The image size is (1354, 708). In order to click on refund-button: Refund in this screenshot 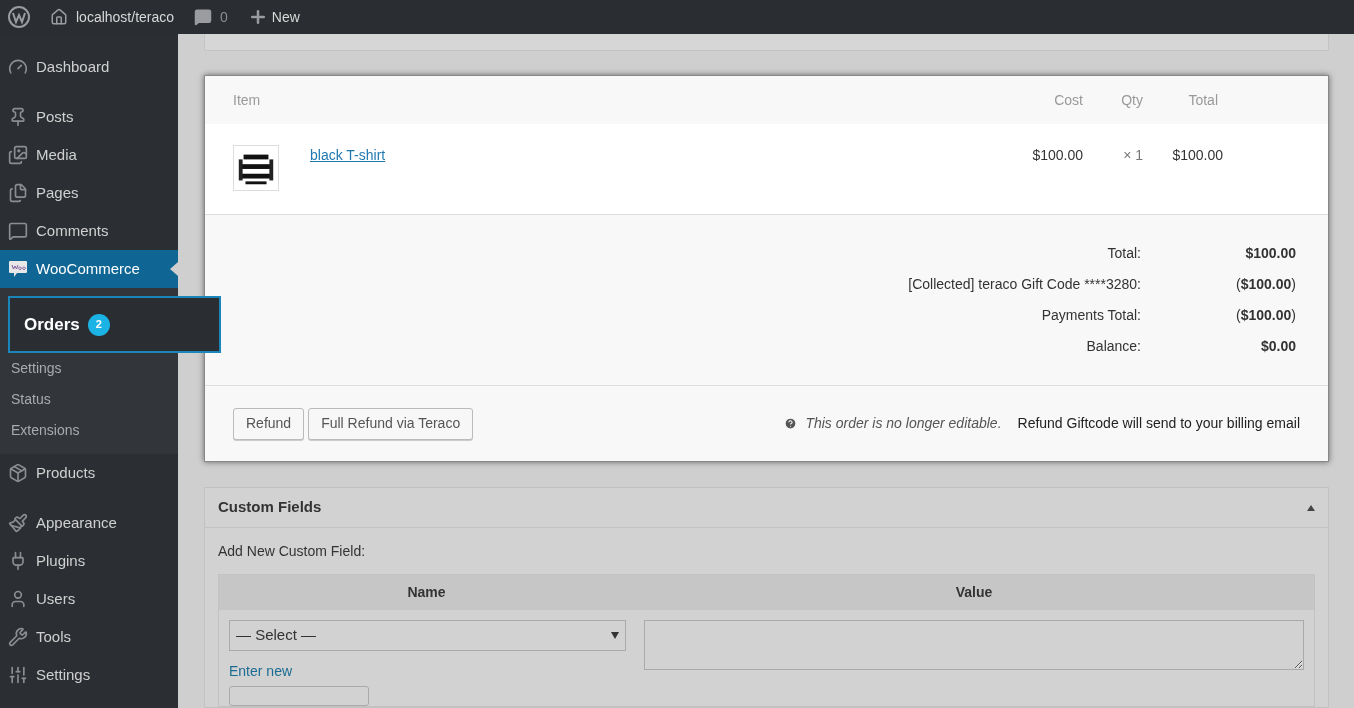, I will do `click(269, 423)`.